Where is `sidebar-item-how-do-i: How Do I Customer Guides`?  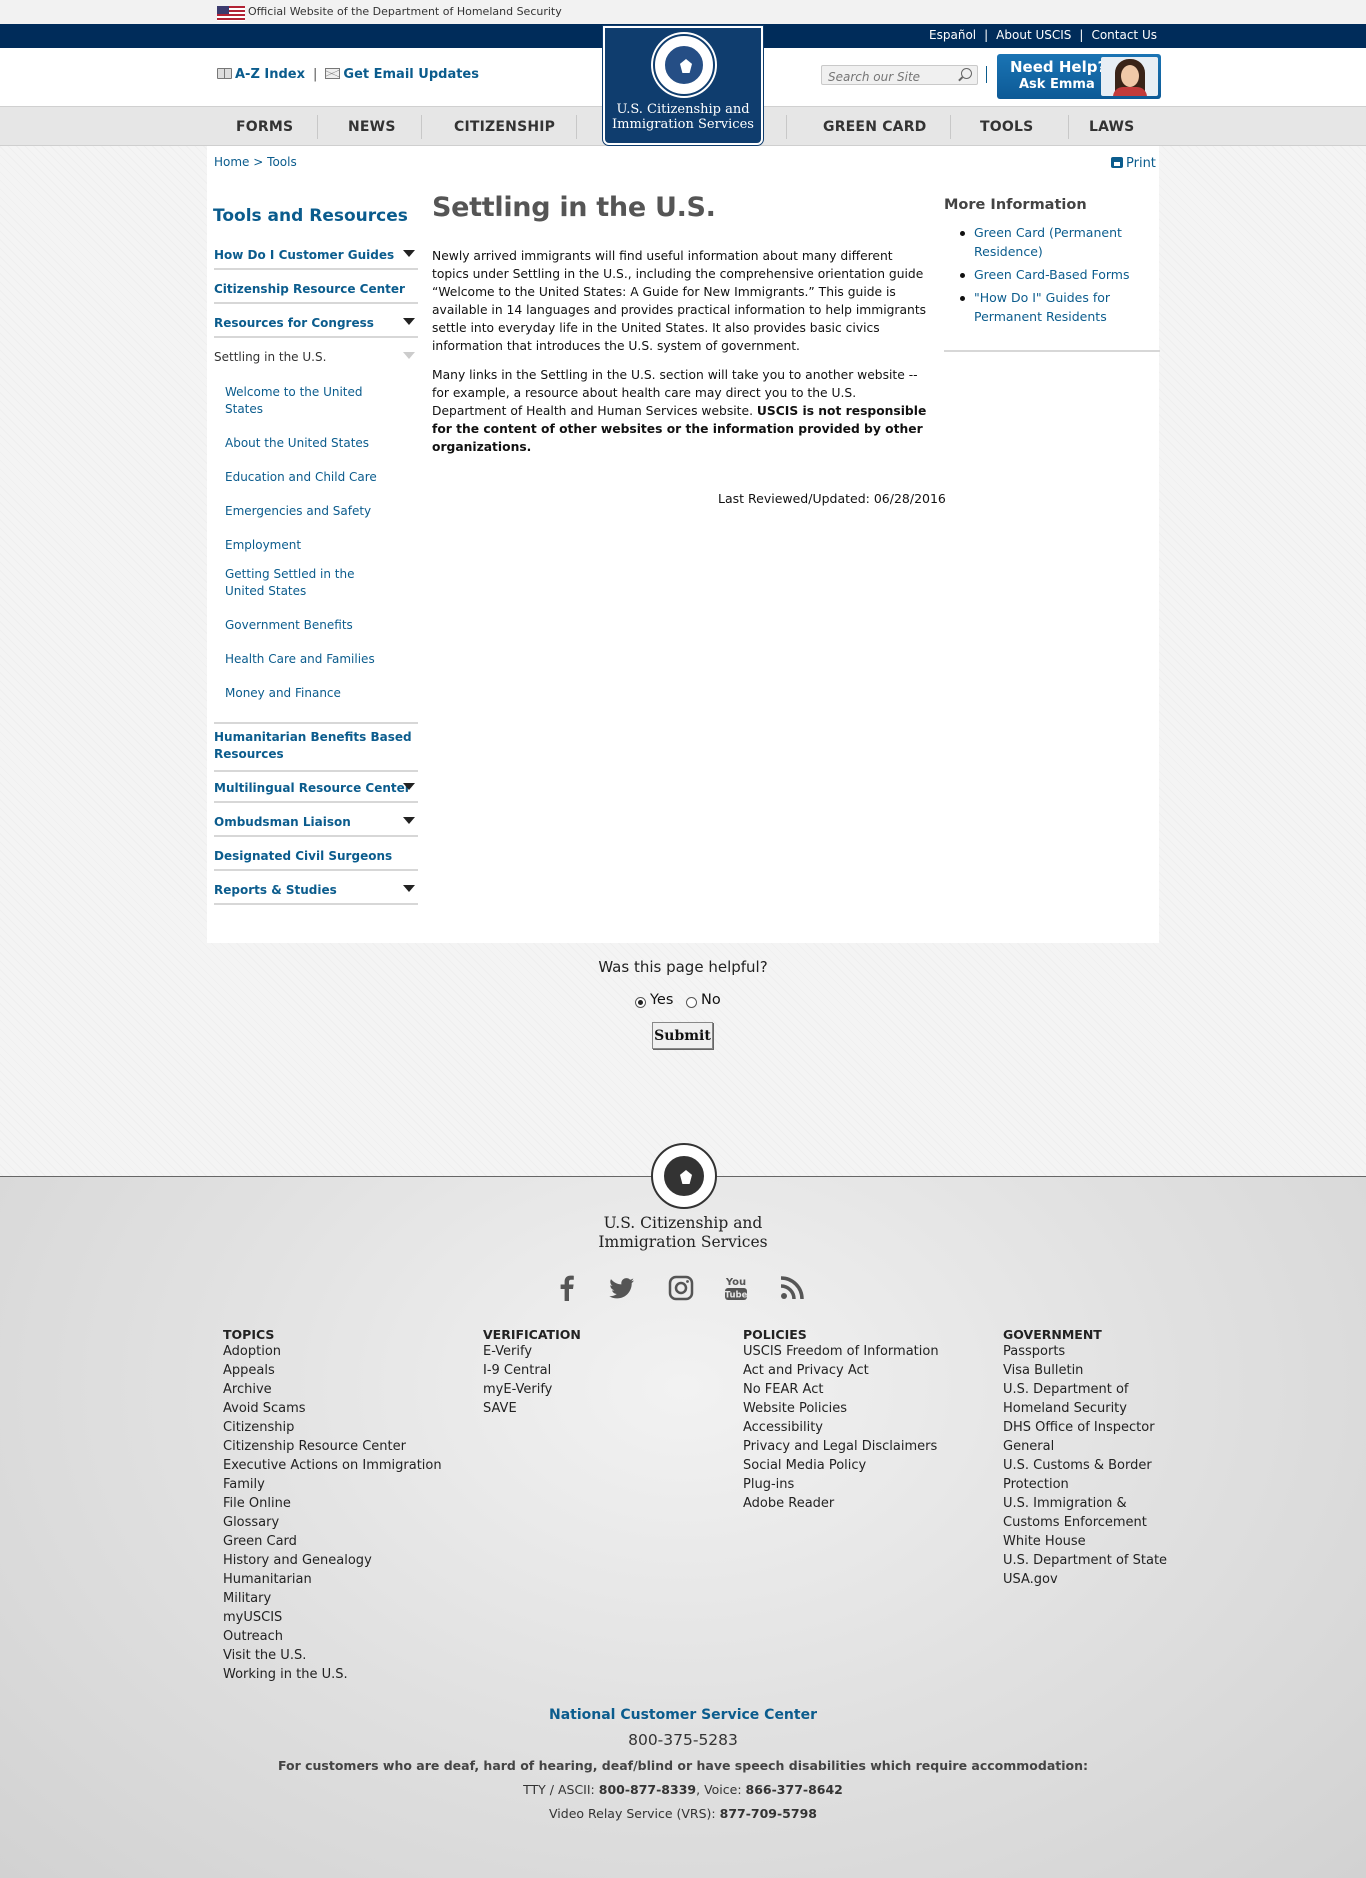
sidebar-item-how-do-i: How Do I Customer Guides is located at coordinates (316, 255).